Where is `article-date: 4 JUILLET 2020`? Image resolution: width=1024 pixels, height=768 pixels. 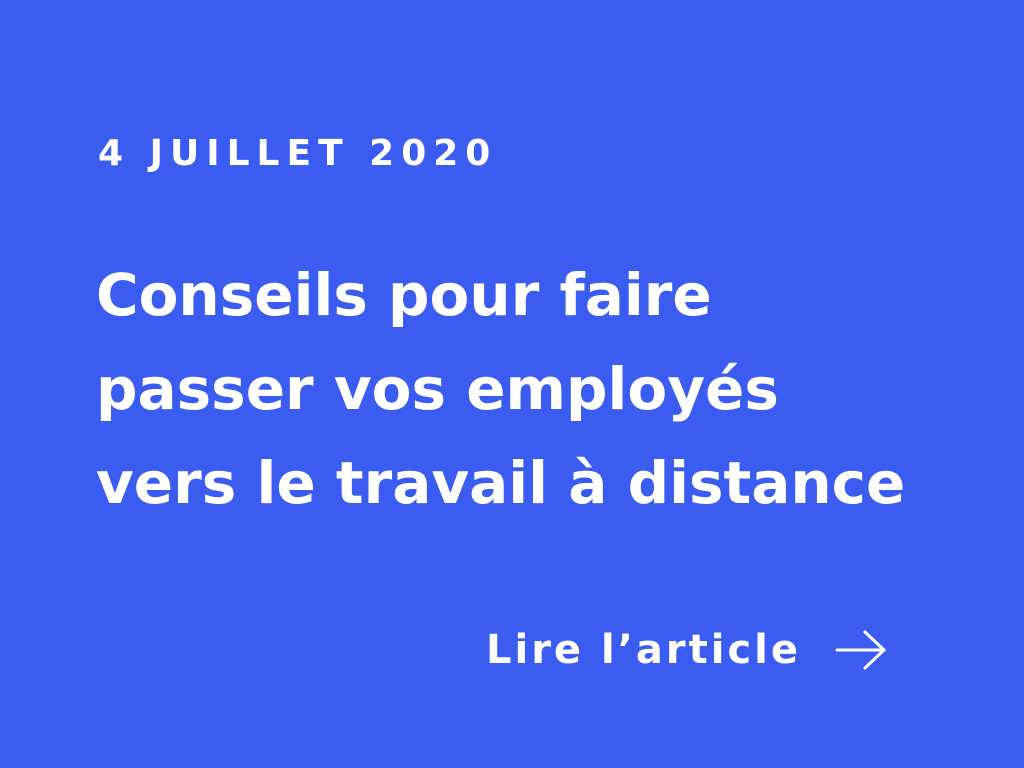 article-date: 4 JUILLET 2020 is located at coordinates (298, 153).